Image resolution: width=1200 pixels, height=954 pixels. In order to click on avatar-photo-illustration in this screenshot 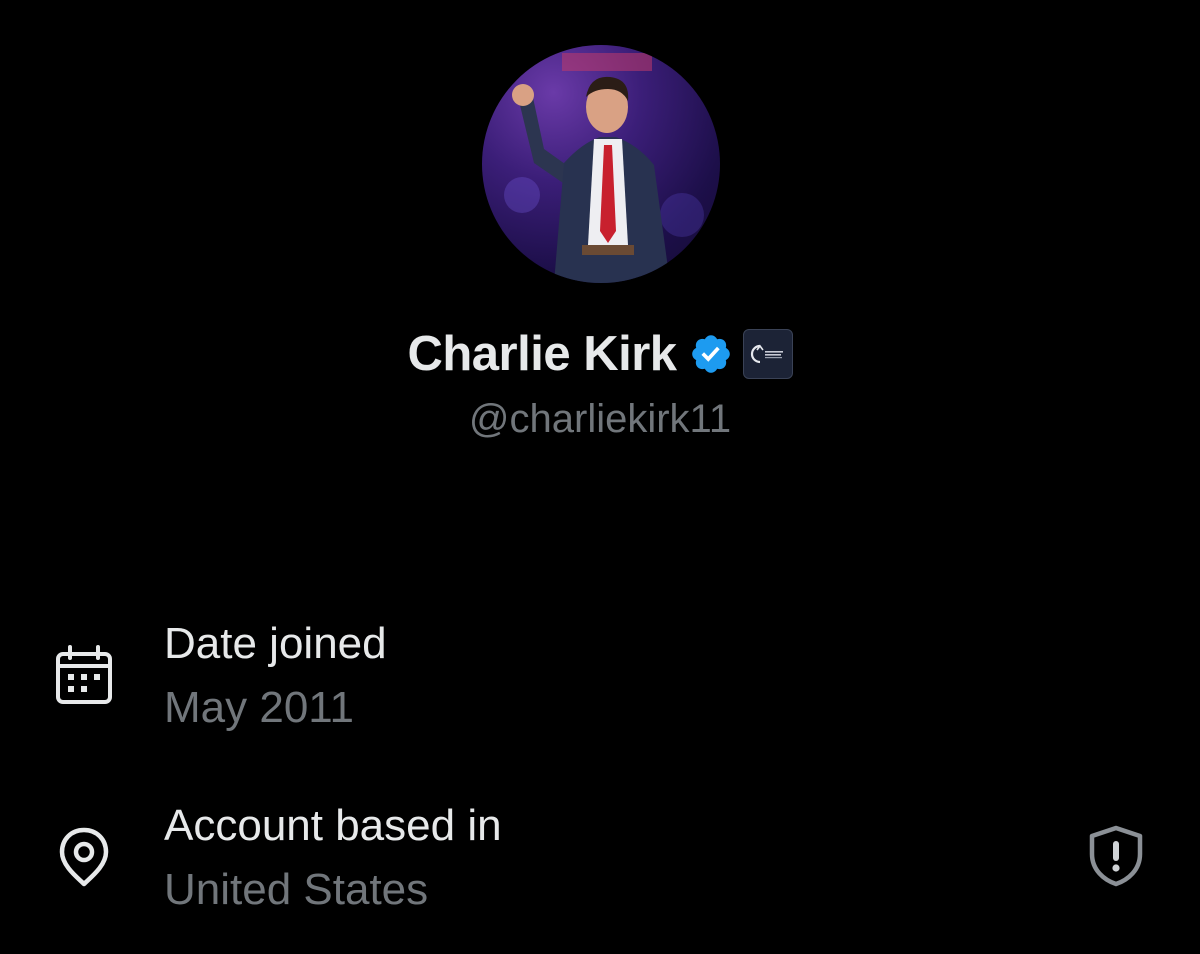, I will do `click(604, 168)`.